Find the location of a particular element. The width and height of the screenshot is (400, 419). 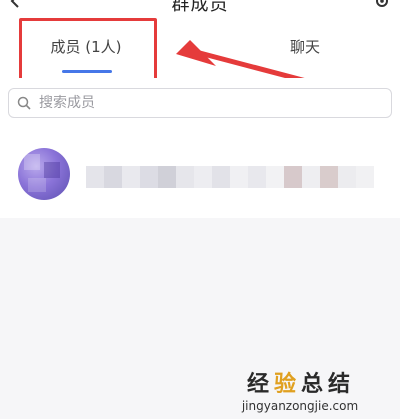

search-box is located at coordinates (200, 103).